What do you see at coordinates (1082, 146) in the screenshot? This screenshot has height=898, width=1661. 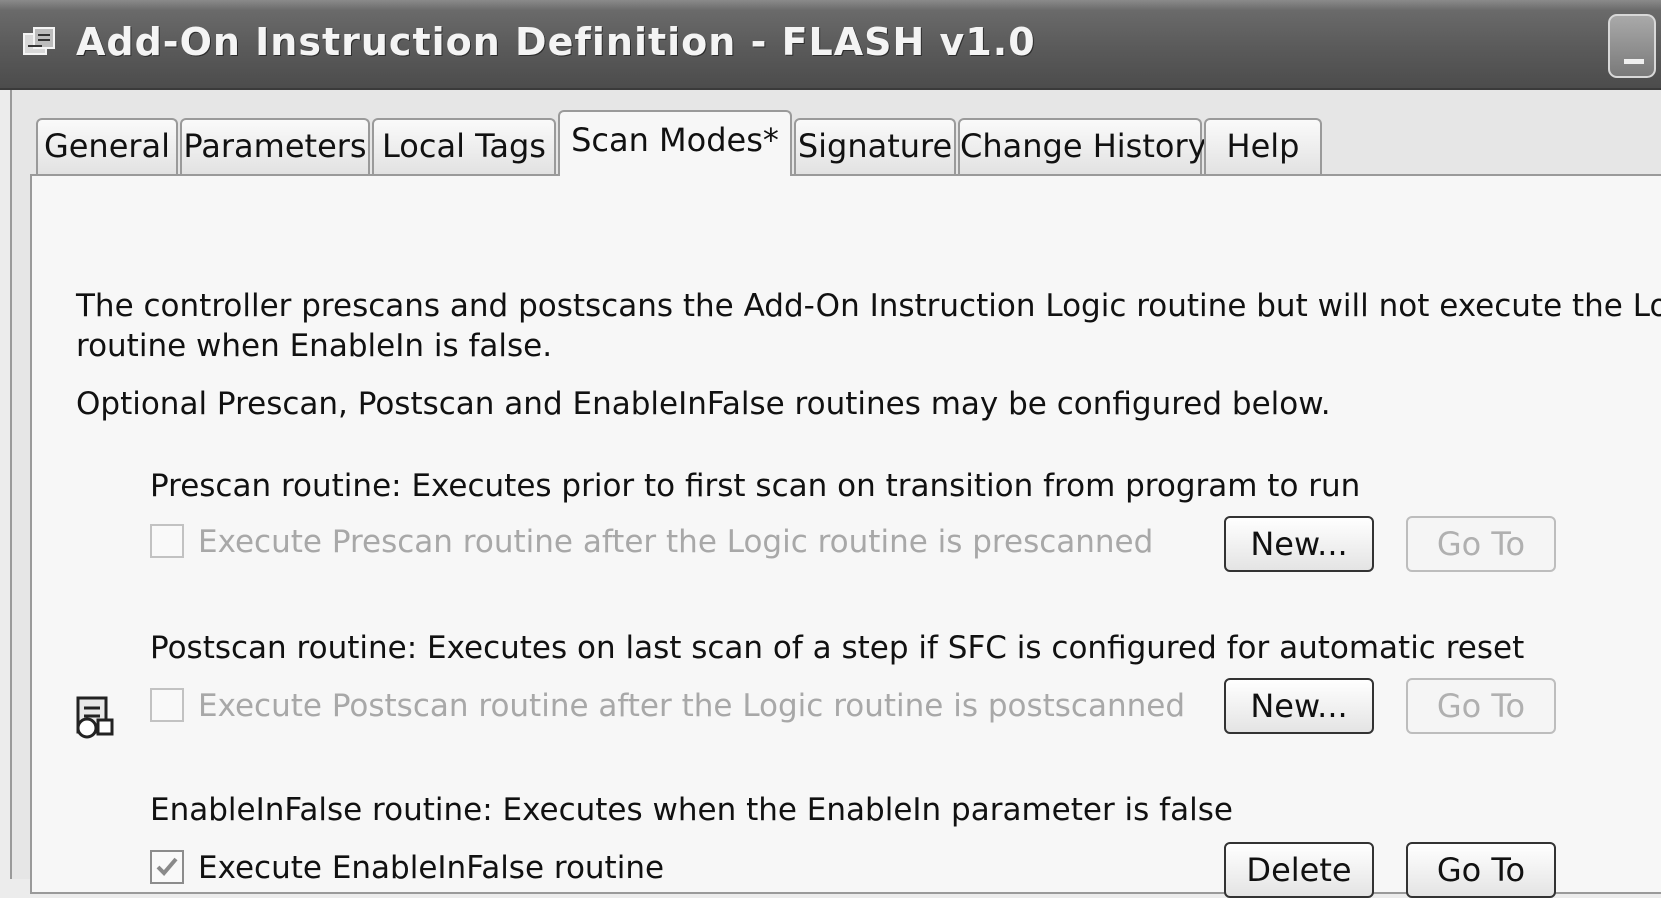 I see `tab-change-history: Change History` at bounding box center [1082, 146].